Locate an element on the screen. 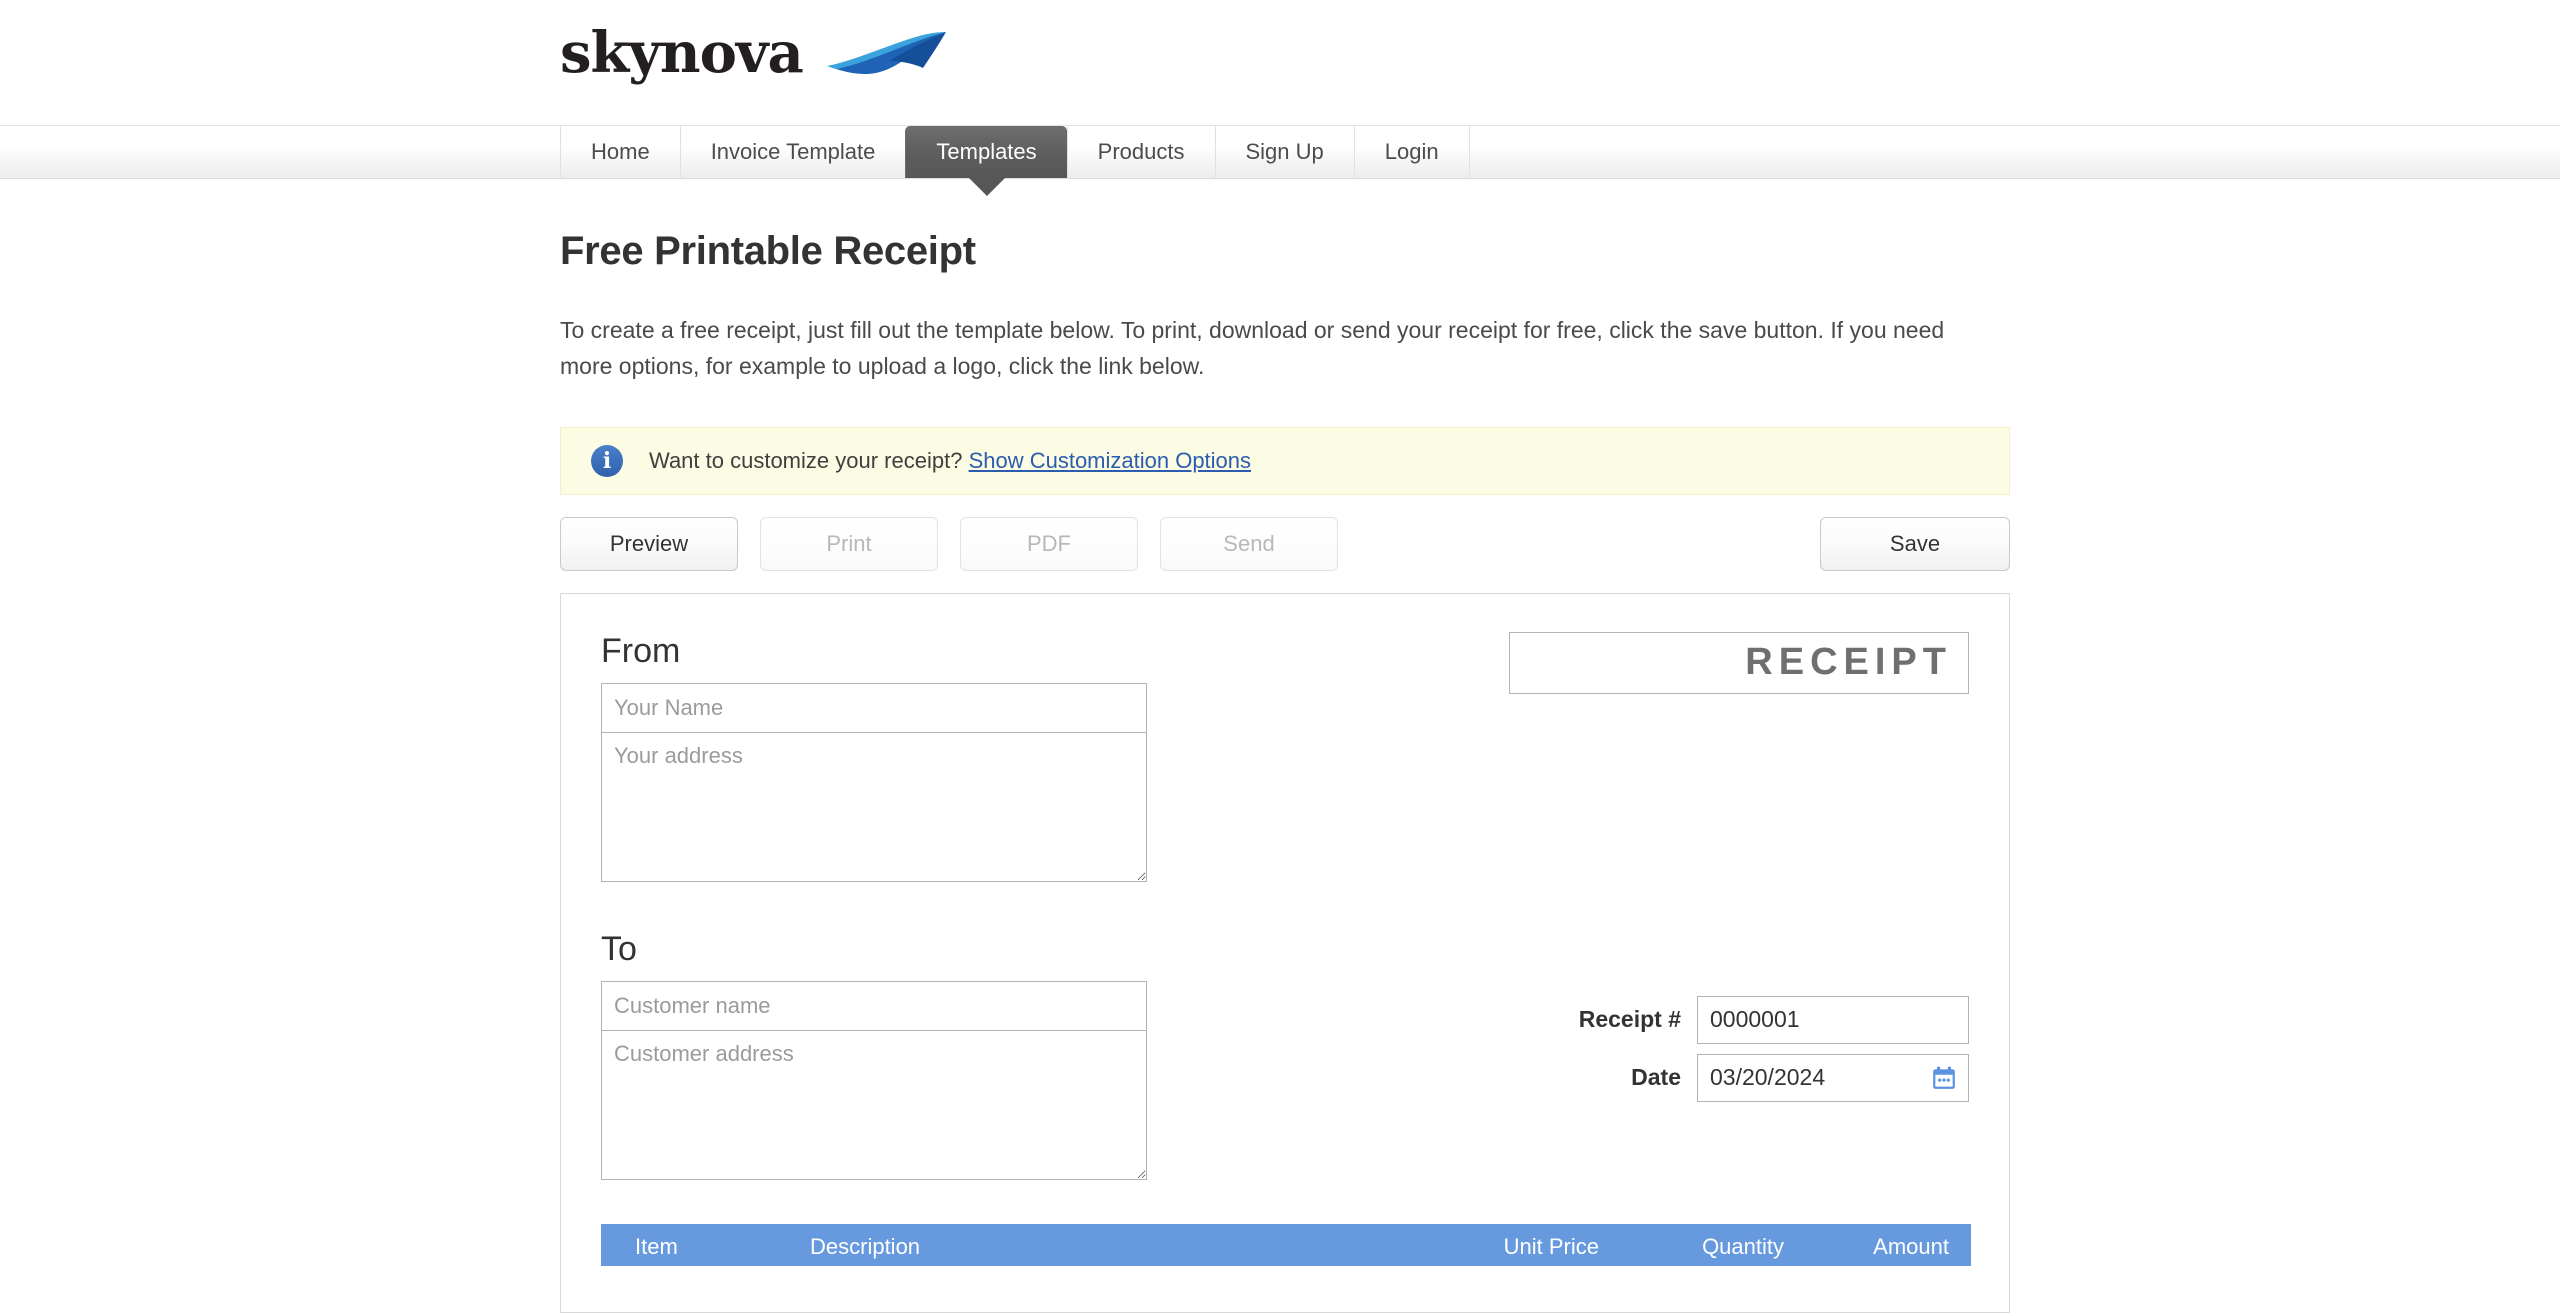  receipt-number-input is located at coordinates (1833, 1019).